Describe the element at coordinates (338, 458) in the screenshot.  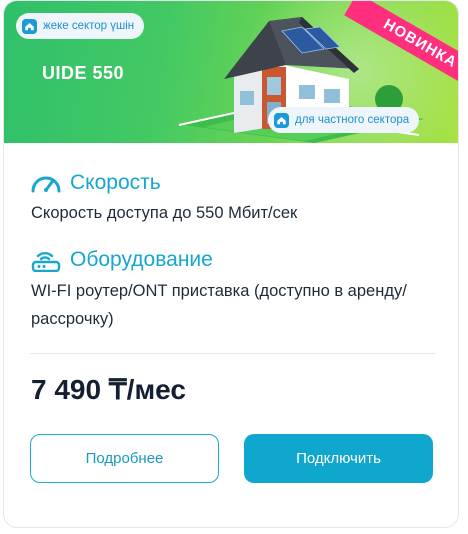
I see `connect-button: Подключить` at that location.